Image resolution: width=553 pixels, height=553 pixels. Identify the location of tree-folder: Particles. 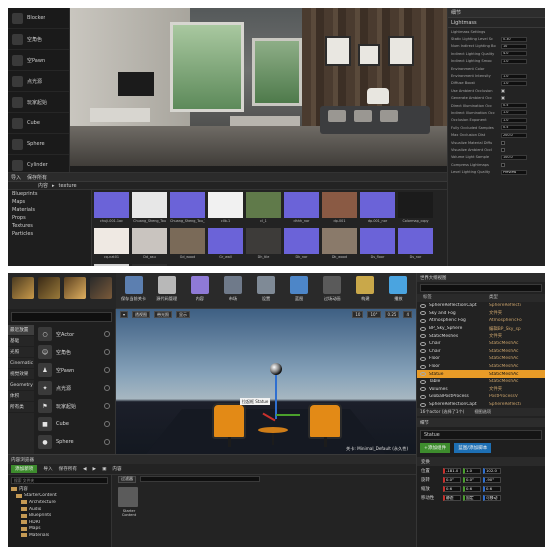
(49, 234).